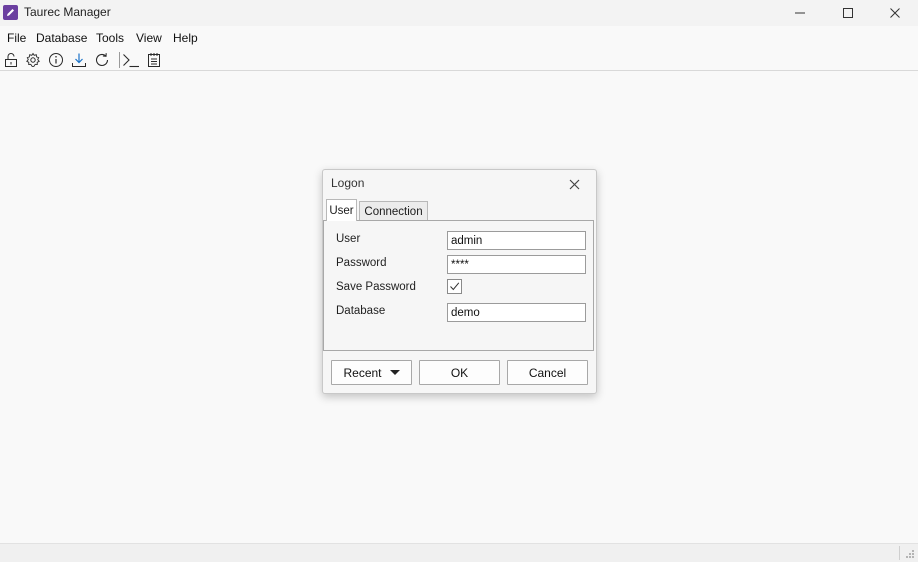  I want to click on status-separator, so click(899, 553).